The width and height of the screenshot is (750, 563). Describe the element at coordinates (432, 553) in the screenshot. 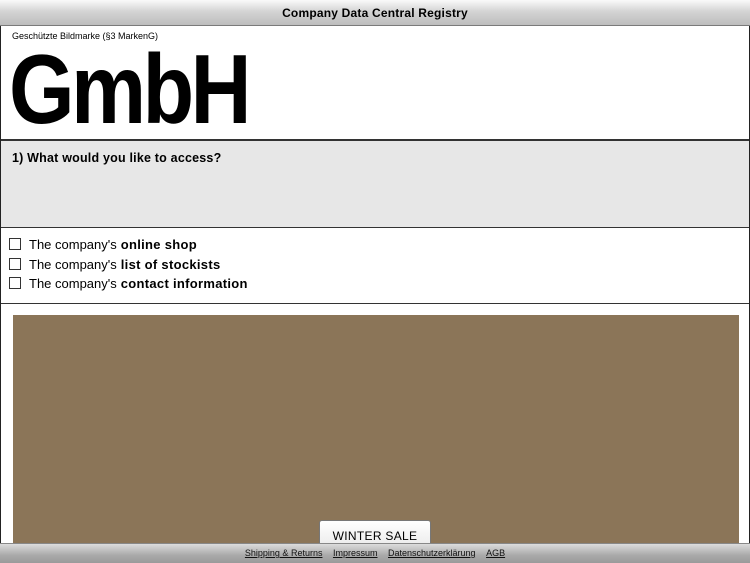

I see `footer-link-privacy: Datenschutzerklärung` at that location.